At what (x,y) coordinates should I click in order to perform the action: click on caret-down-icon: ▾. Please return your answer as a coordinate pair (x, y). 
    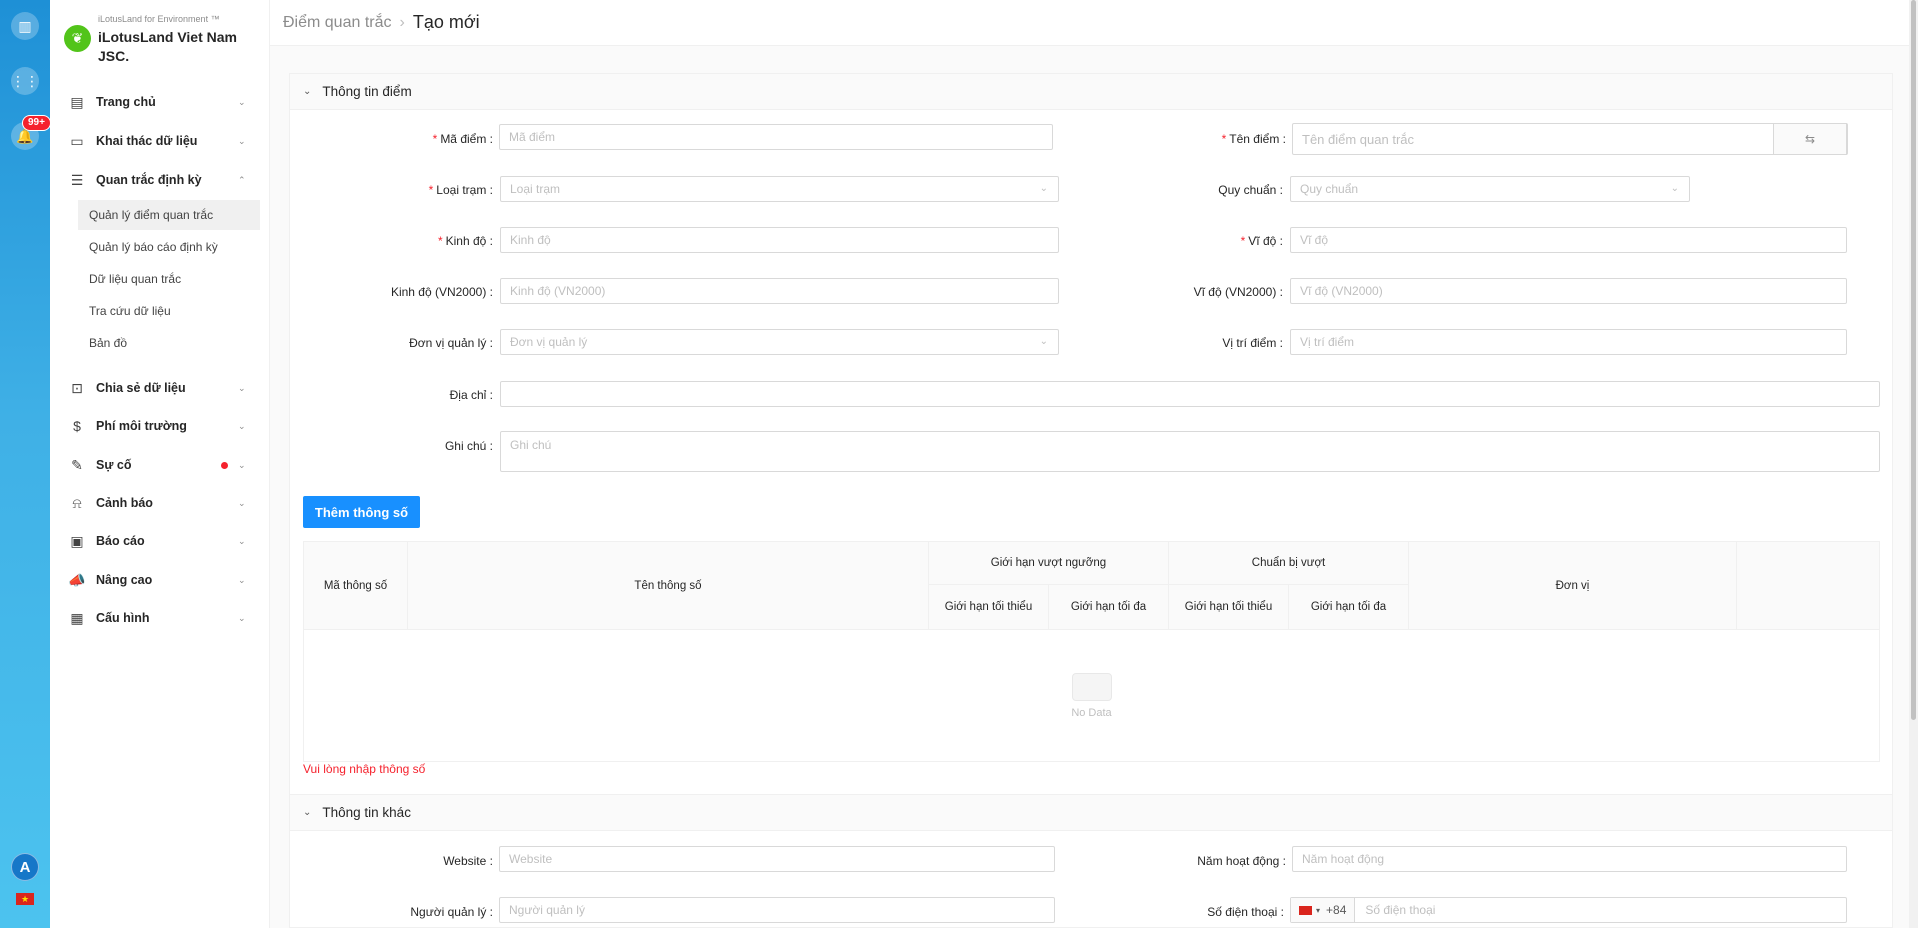
    Looking at the image, I should click on (1318, 910).